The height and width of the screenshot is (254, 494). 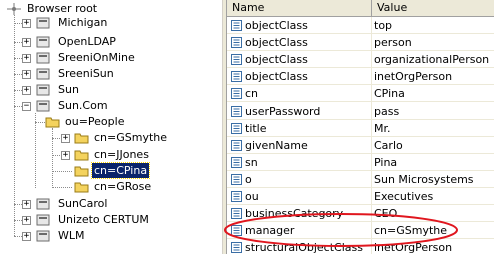 I want to click on tree-connector, so click(x=62, y=187).